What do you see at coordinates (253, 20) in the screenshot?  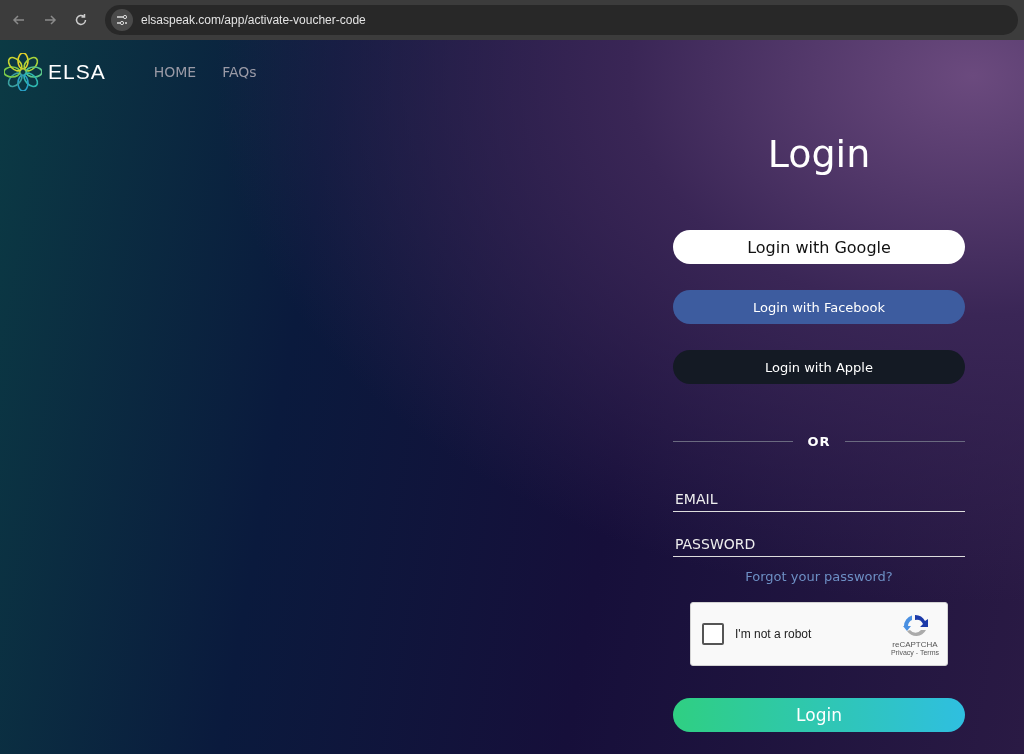 I see `url-text: elsaspeak.com/app/activate-voucher-code` at bounding box center [253, 20].